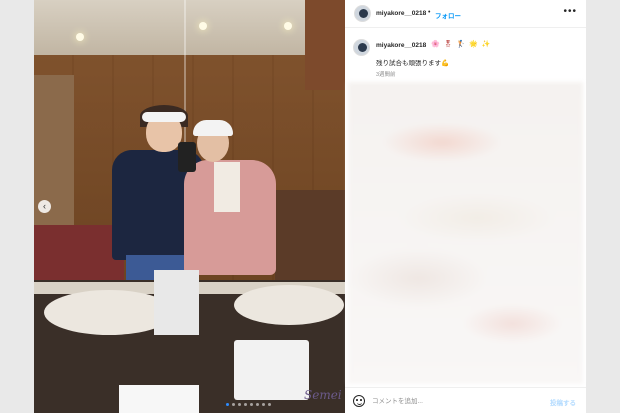 The height and width of the screenshot is (413, 620). I want to click on carousel-dots, so click(248, 404).